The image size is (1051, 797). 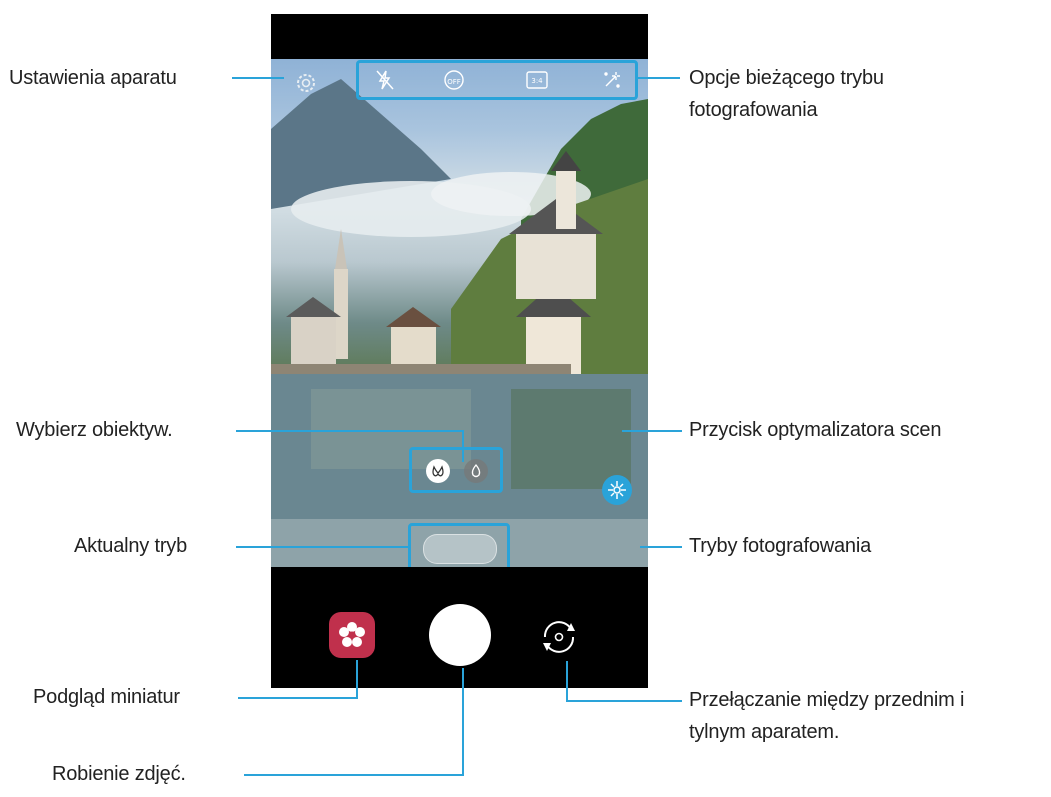 I want to click on current-mode-button, so click(x=460, y=549).